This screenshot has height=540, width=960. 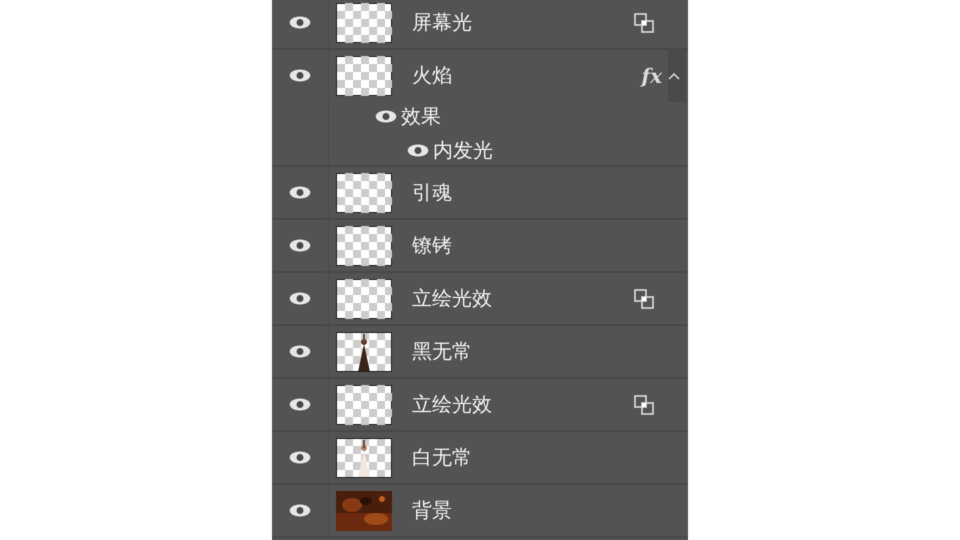 What do you see at coordinates (421, 116) in the screenshot?
I see `effect-name: 效果` at bounding box center [421, 116].